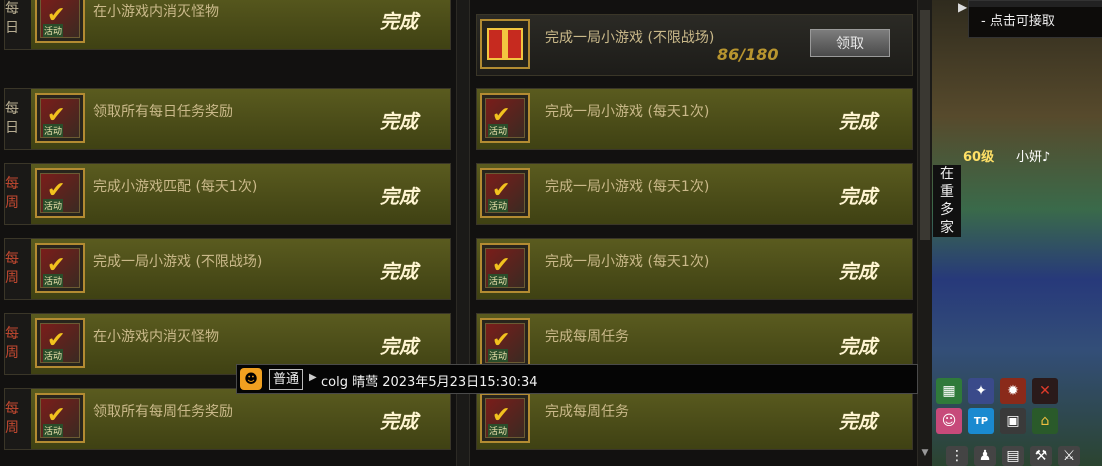 The height and width of the screenshot is (466, 1102). Describe the element at coordinates (981, 391) in the screenshot. I see `wizard-icon: ✦` at that location.